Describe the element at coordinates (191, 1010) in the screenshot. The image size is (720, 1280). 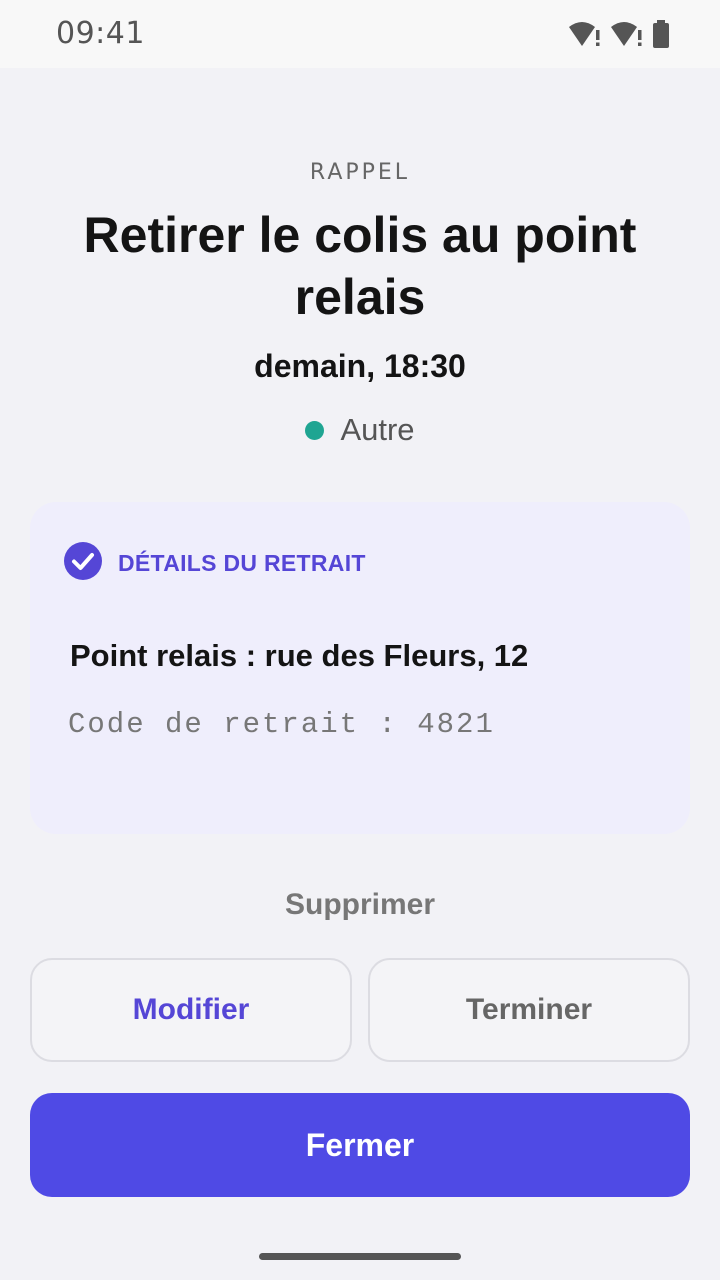
I see `edit-button: Modifier` at that location.